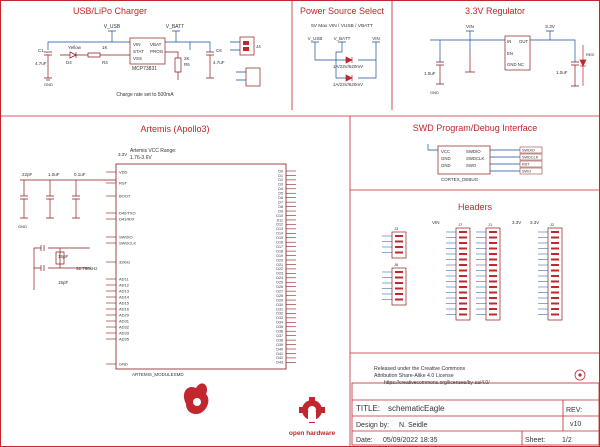 This screenshot has width=600, height=447. Describe the element at coordinates (396, 264) in the screenshot. I see `header-connector-ref: J6` at that location.